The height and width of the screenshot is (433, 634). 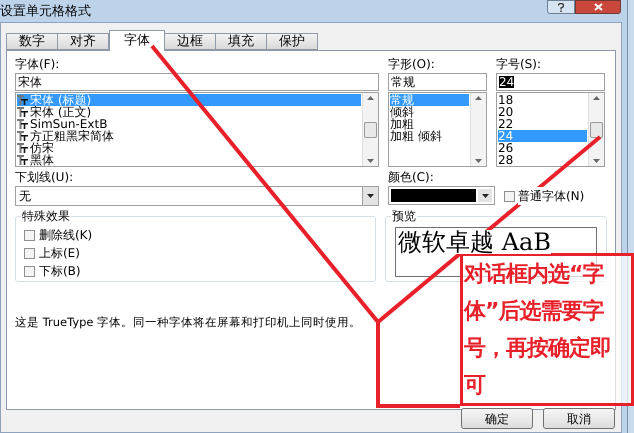 What do you see at coordinates (188, 322) in the screenshot?
I see `description-text: 这是 TrueType 字体。同一种字体将在屏幕和打印机上同时使用。` at bounding box center [188, 322].